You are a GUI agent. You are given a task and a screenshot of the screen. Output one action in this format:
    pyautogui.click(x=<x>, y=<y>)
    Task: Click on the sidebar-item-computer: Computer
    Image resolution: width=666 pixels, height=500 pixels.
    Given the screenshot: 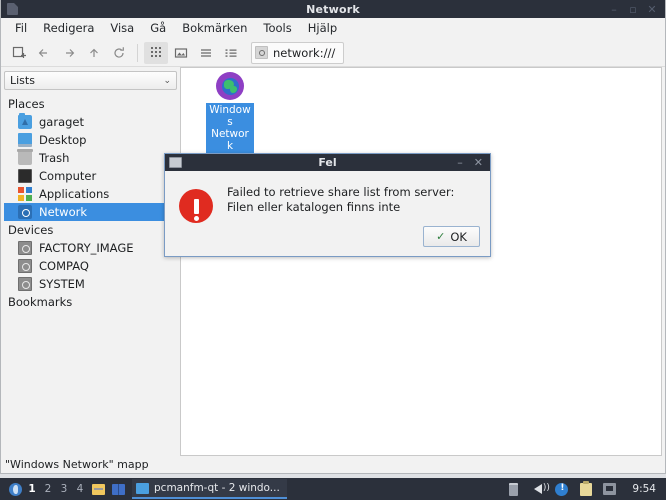 What is the action you would take?
    pyautogui.click(x=90, y=176)
    